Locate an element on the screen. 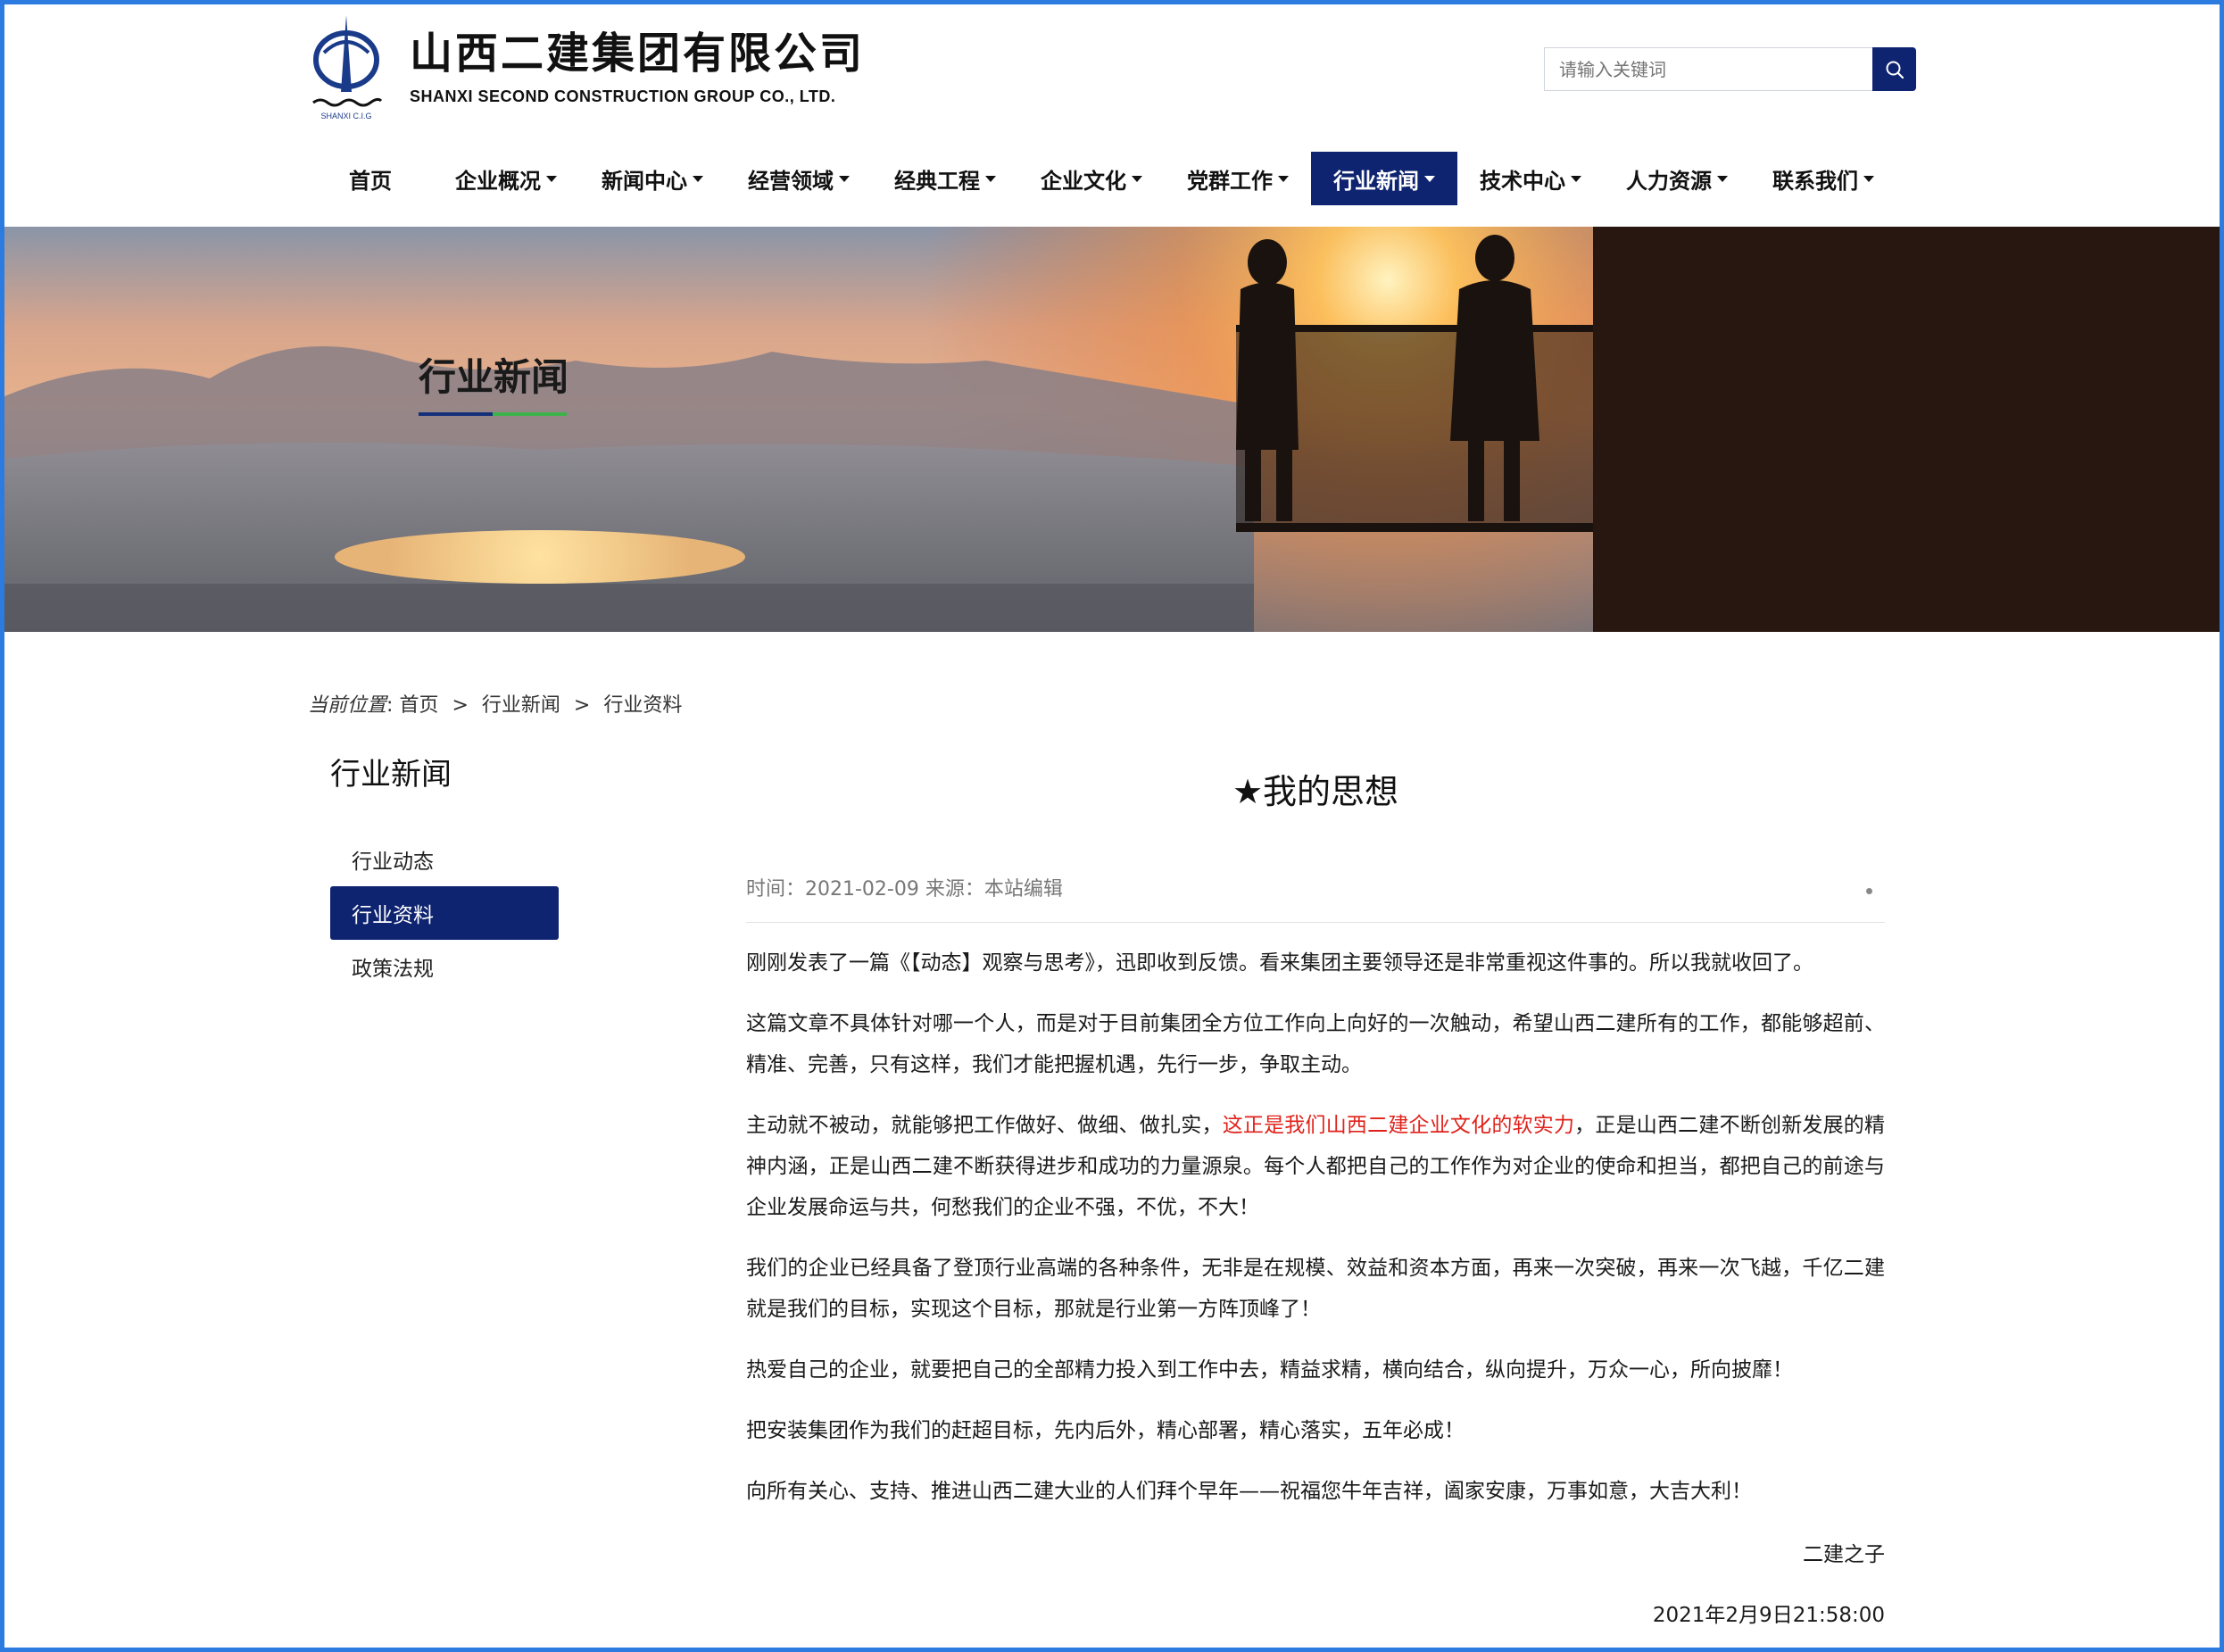 The width and height of the screenshot is (2224, 1652). nav-item-label: 经典工程 is located at coordinates (937, 181).